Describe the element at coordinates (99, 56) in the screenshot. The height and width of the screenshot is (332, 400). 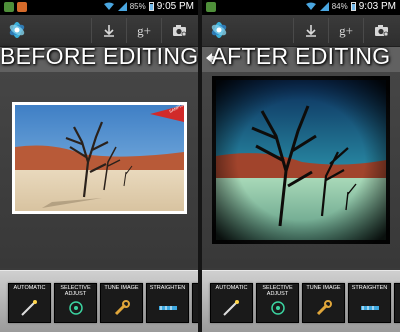
I see `before-editing-title: BEFORE EDITING` at that location.